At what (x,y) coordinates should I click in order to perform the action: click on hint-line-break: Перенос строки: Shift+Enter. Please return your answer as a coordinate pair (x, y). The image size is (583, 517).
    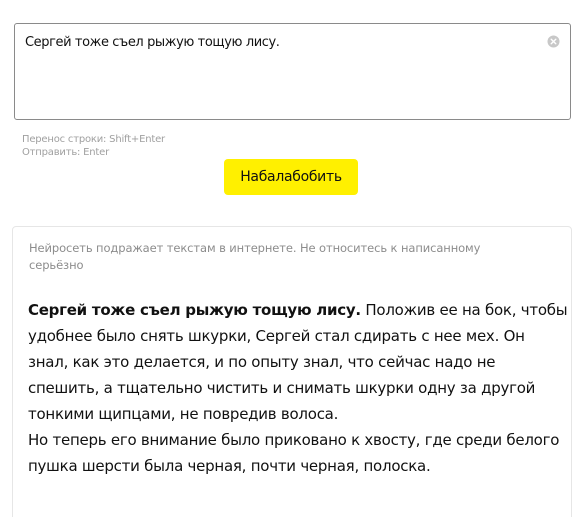
    Looking at the image, I should click on (93, 139).